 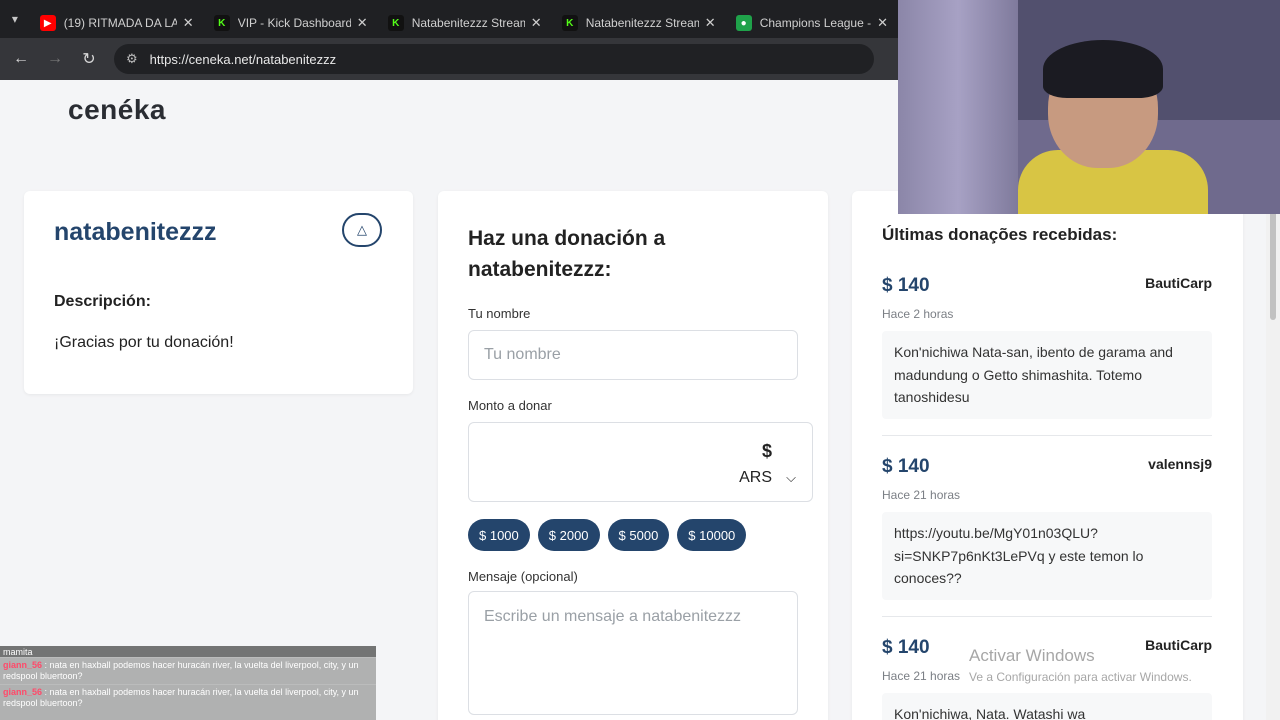 I want to click on name-placeholder: Tu nombre, so click(x=522, y=354).